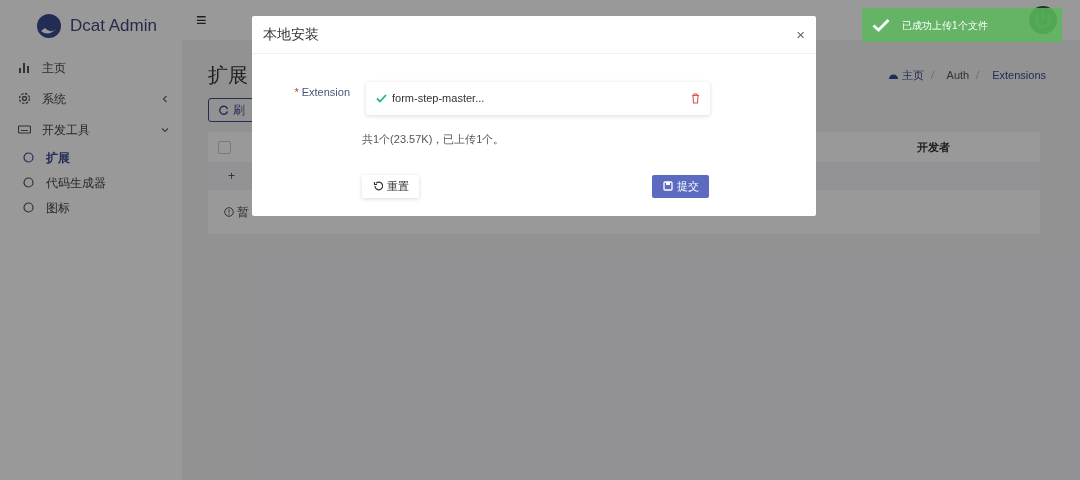 This screenshot has width=1080, height=480. What do you see at coordinates (24, 98) in the screenshot?
I see `gear-icon` at bounding box center [24, 98].